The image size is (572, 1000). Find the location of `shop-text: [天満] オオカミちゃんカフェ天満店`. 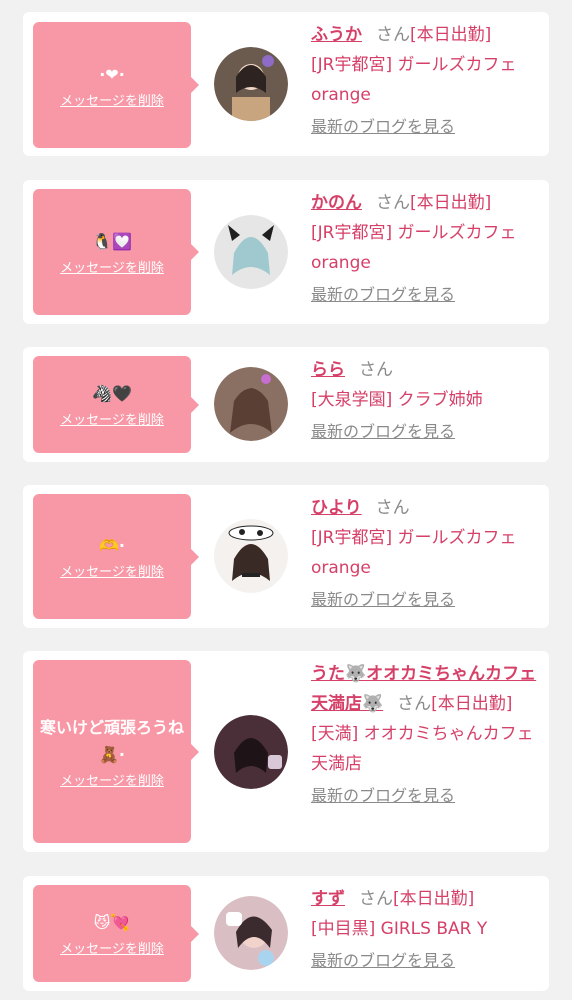

shop-text: [天満] オオカミちゃんカフェ天満店 is located at coordinates (422, 749).